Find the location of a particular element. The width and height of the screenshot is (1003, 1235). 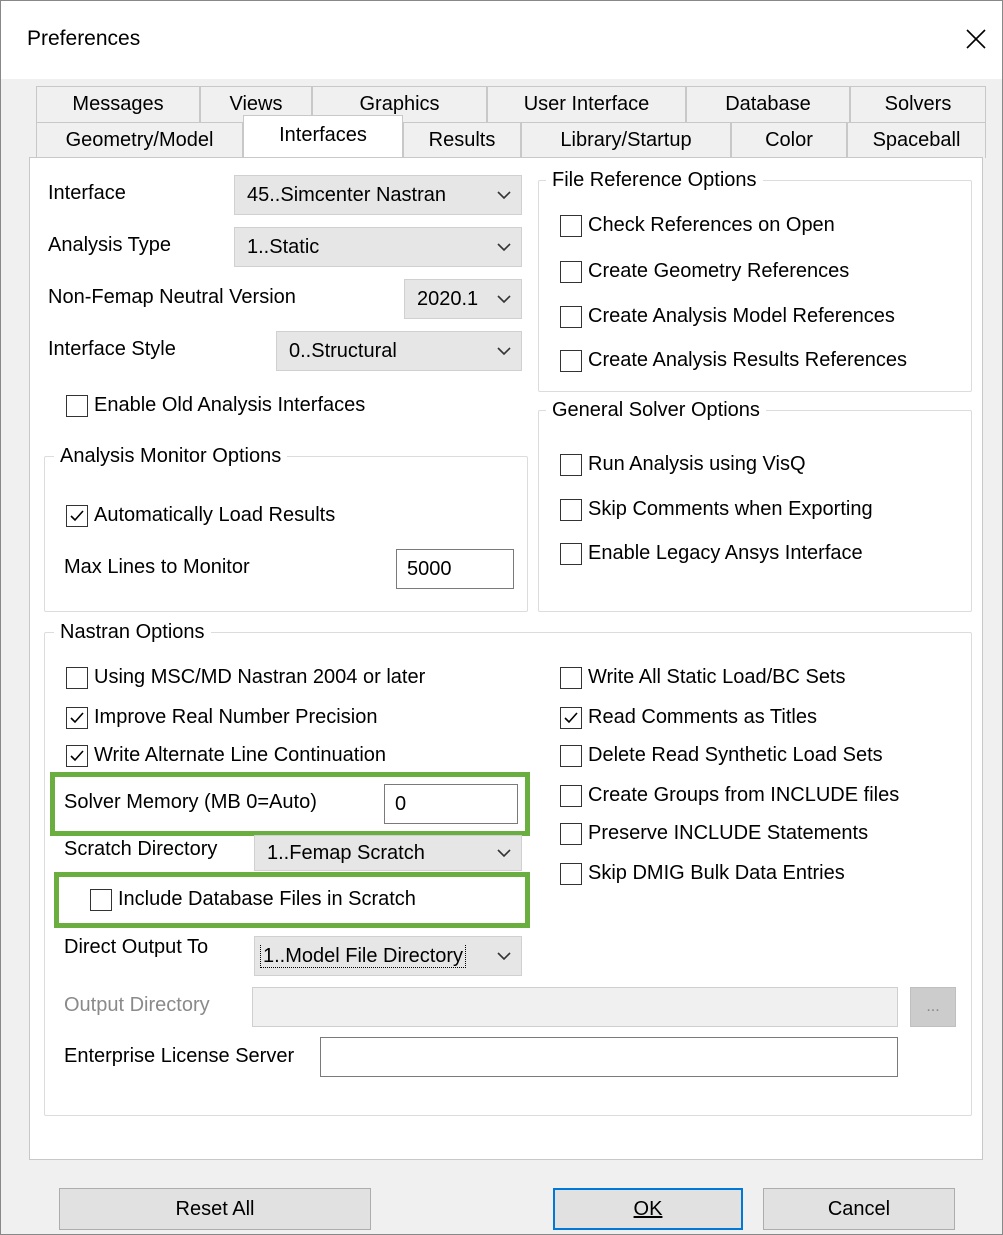

interface-style-label: Interface Style is located at coordinates (112, 349).